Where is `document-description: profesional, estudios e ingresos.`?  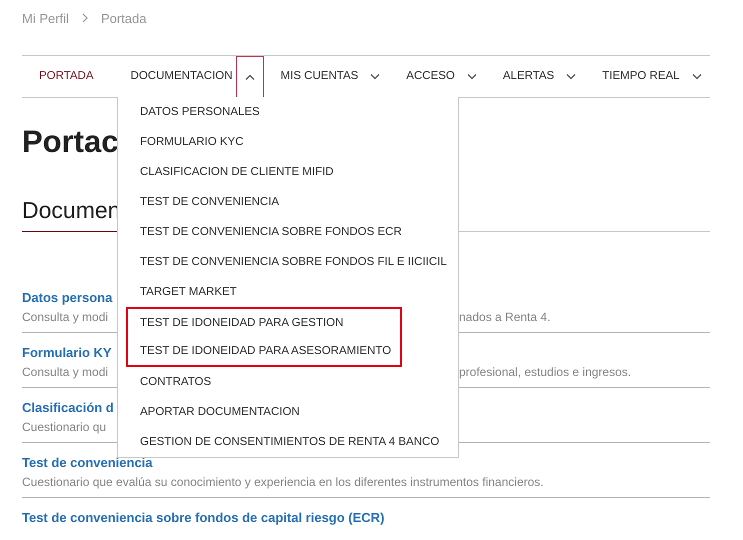
document-description: profesional, estudios e ingresos. is located at coordinates (545, 372).